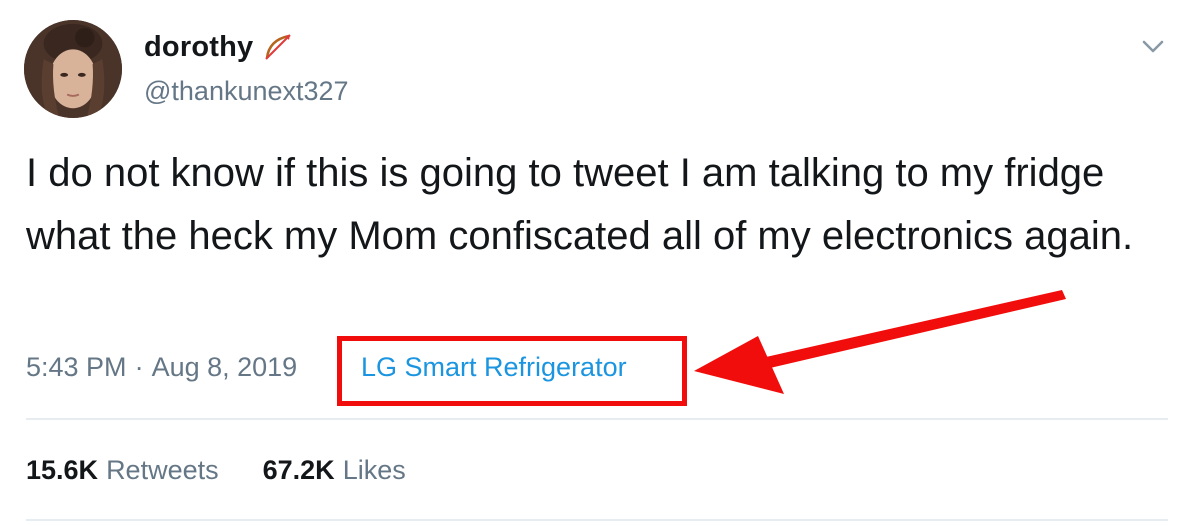 The width and height of the screenshot is (1200, 526). What do you see at coordinates (76, 367) in the screenshot?
I see `tweet-time: 5:43 PM` at bounding box center [76, 367].